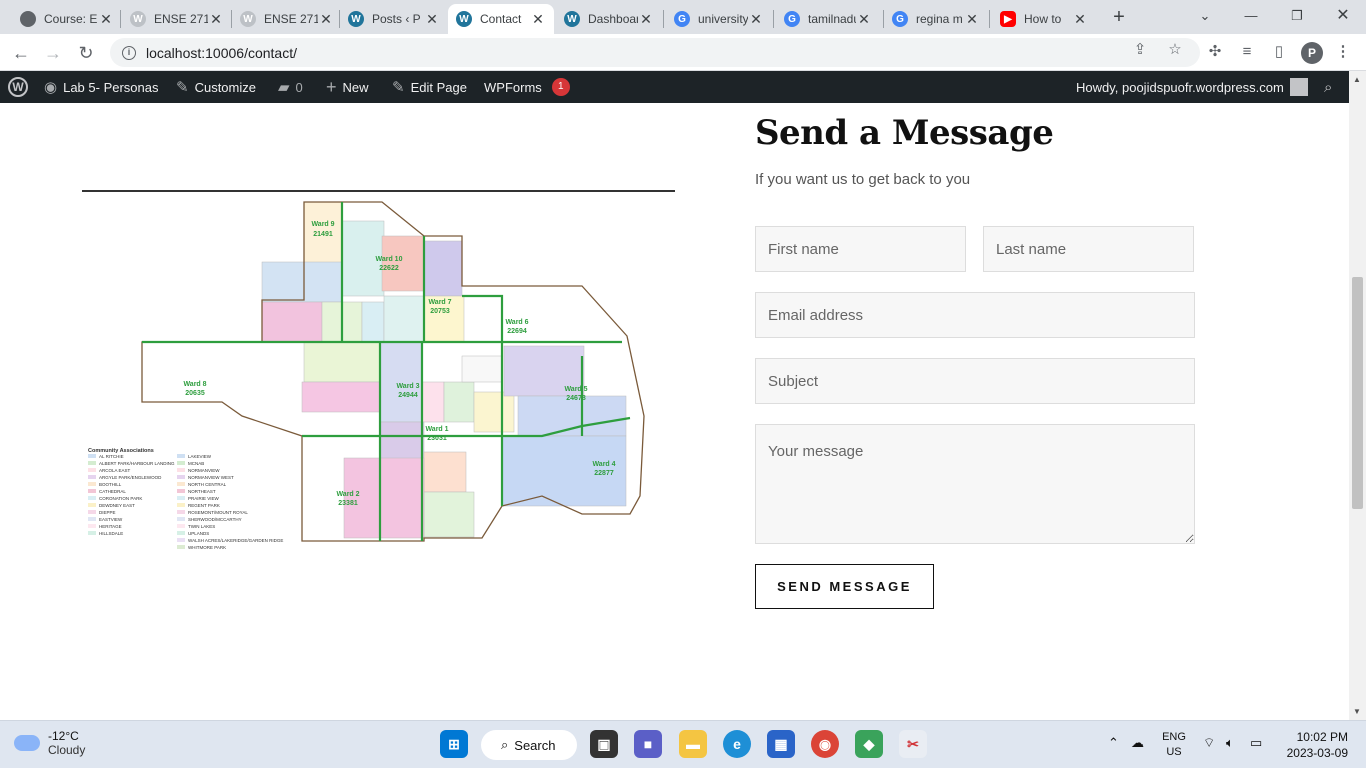  I want to click on legend-item: TWIN LAKES, so click(201, 526).